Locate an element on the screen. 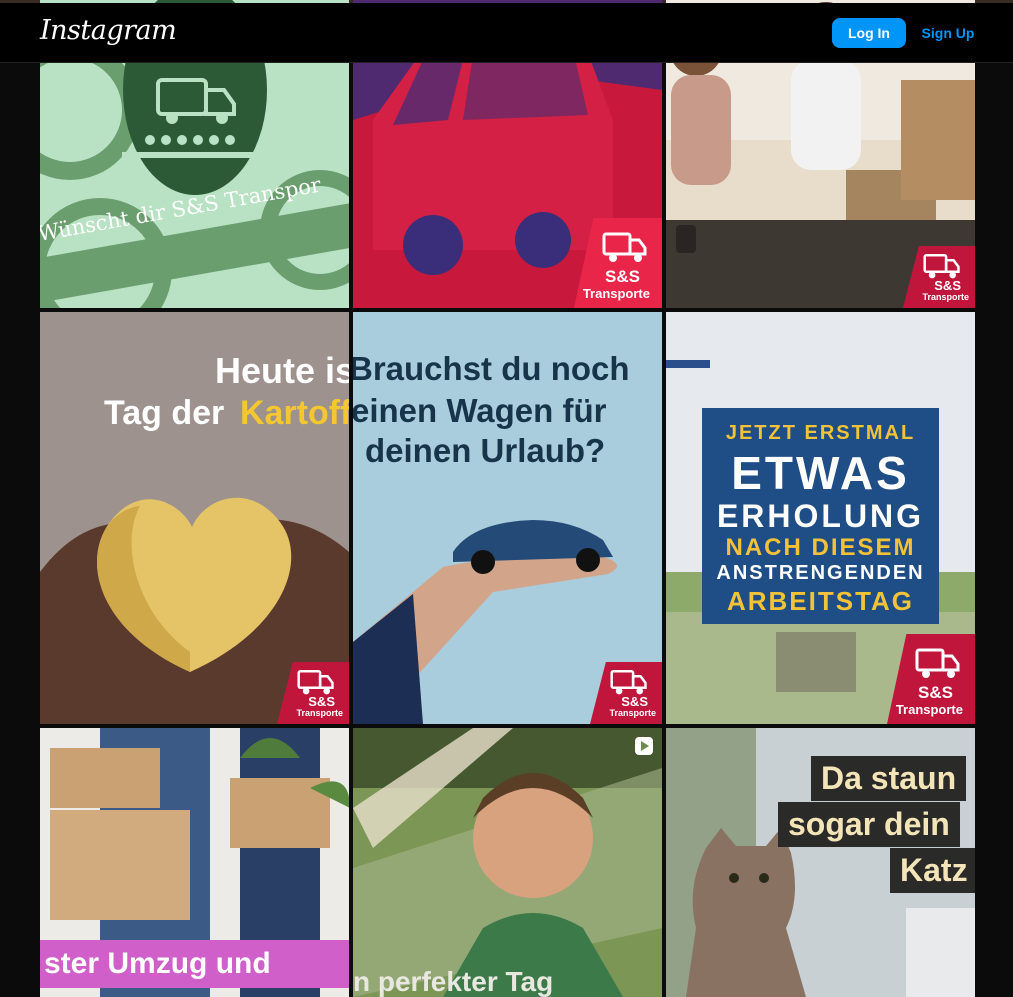  post-headline-3: deinen Urlaub? is located at coordinates (485, 450).